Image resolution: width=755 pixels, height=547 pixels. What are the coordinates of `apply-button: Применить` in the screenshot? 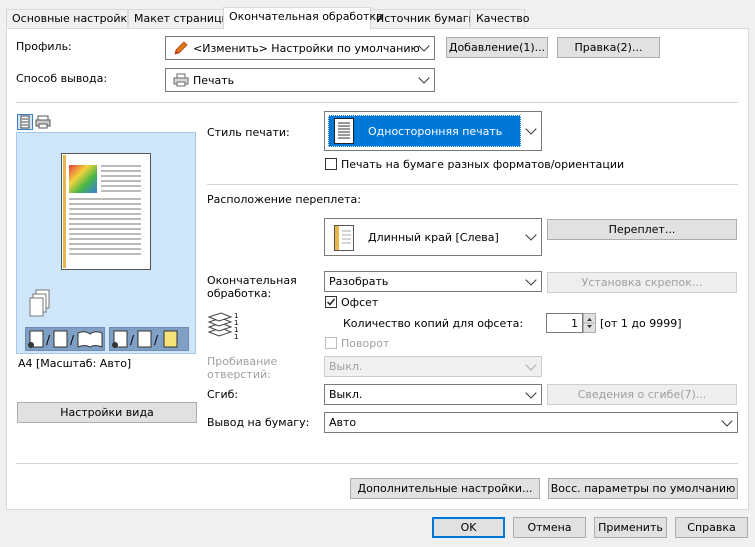 It's located at (630, 527).